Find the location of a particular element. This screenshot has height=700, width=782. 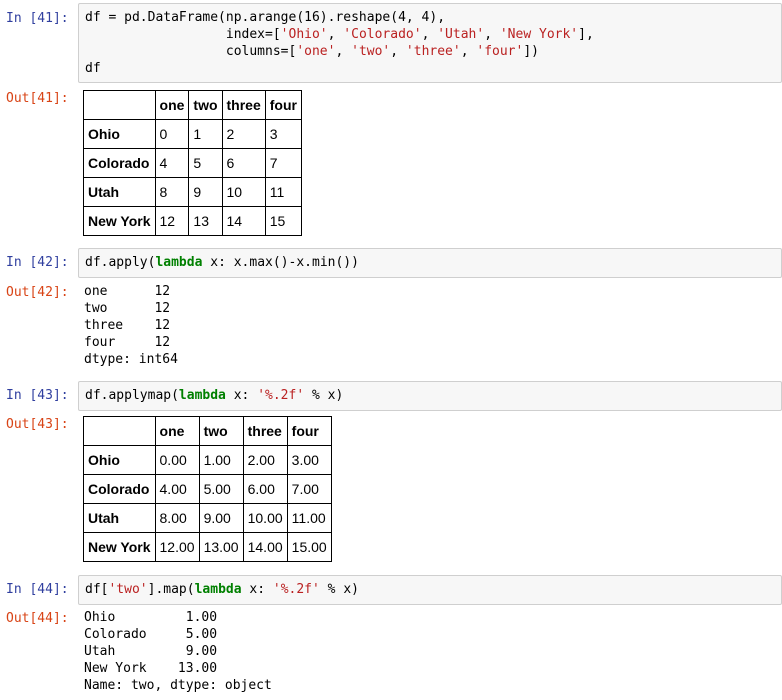

output-line: Utah 9.00 is located at coordinates (151, 651).